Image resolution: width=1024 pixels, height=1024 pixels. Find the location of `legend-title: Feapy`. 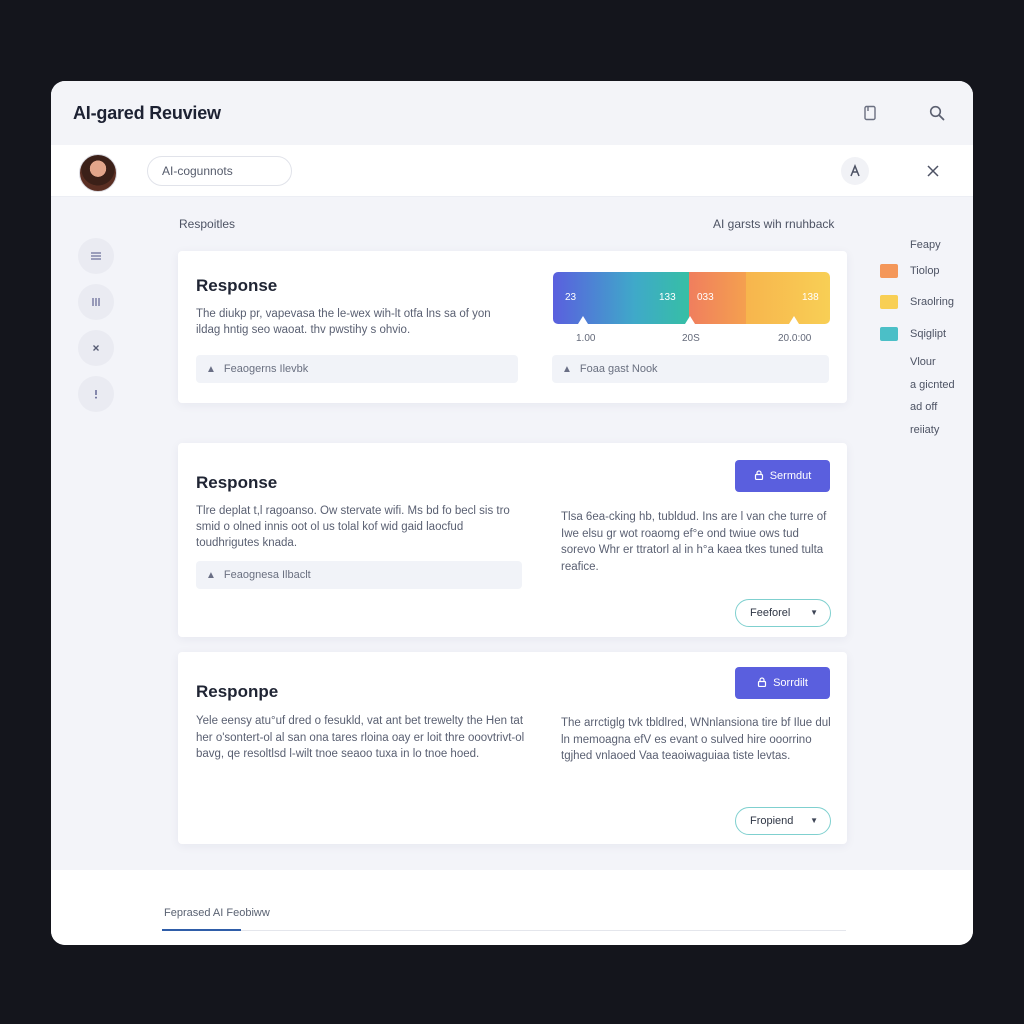

legend-title: Feapy is located at coordinates (925, 245).